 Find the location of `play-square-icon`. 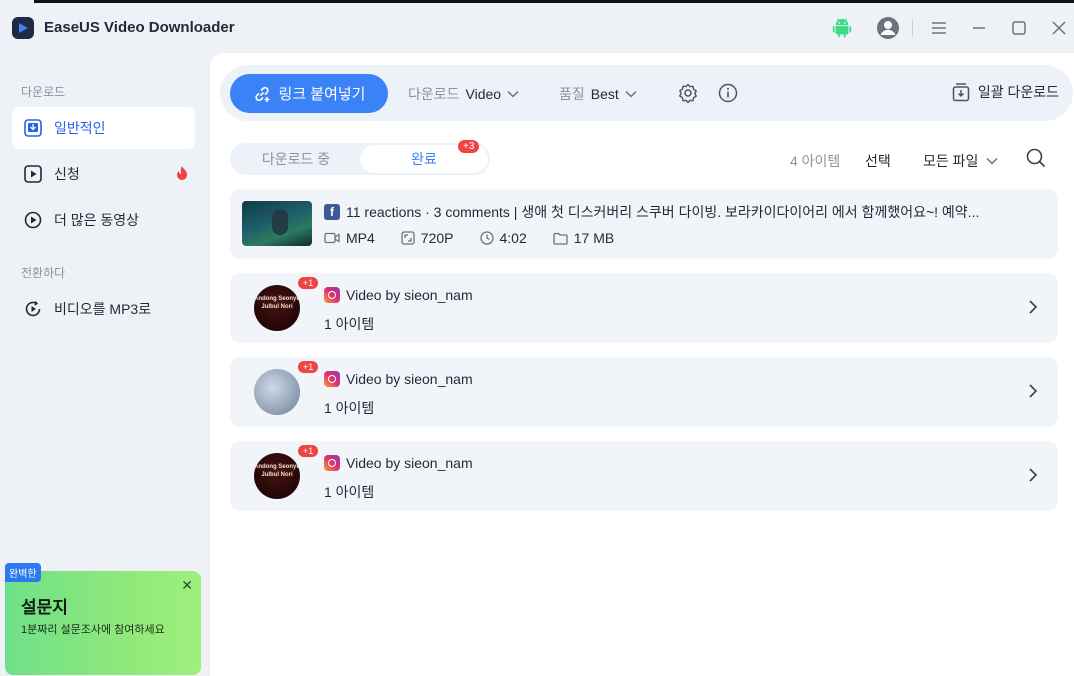

play-square-icon is located at coordinates (33, 174).